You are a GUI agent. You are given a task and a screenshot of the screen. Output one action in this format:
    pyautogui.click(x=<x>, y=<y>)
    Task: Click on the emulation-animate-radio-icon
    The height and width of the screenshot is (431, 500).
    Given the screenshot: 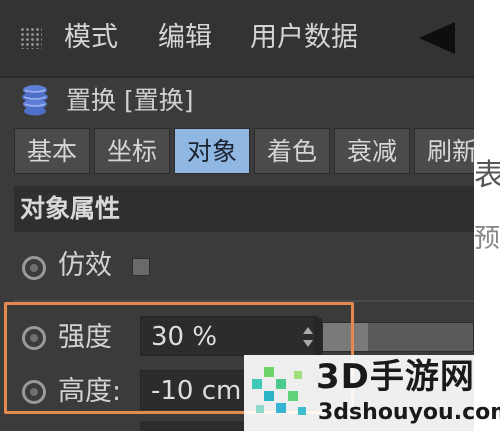 What is the action you would take?
    pyautogui.click(x=34, y=268)
    